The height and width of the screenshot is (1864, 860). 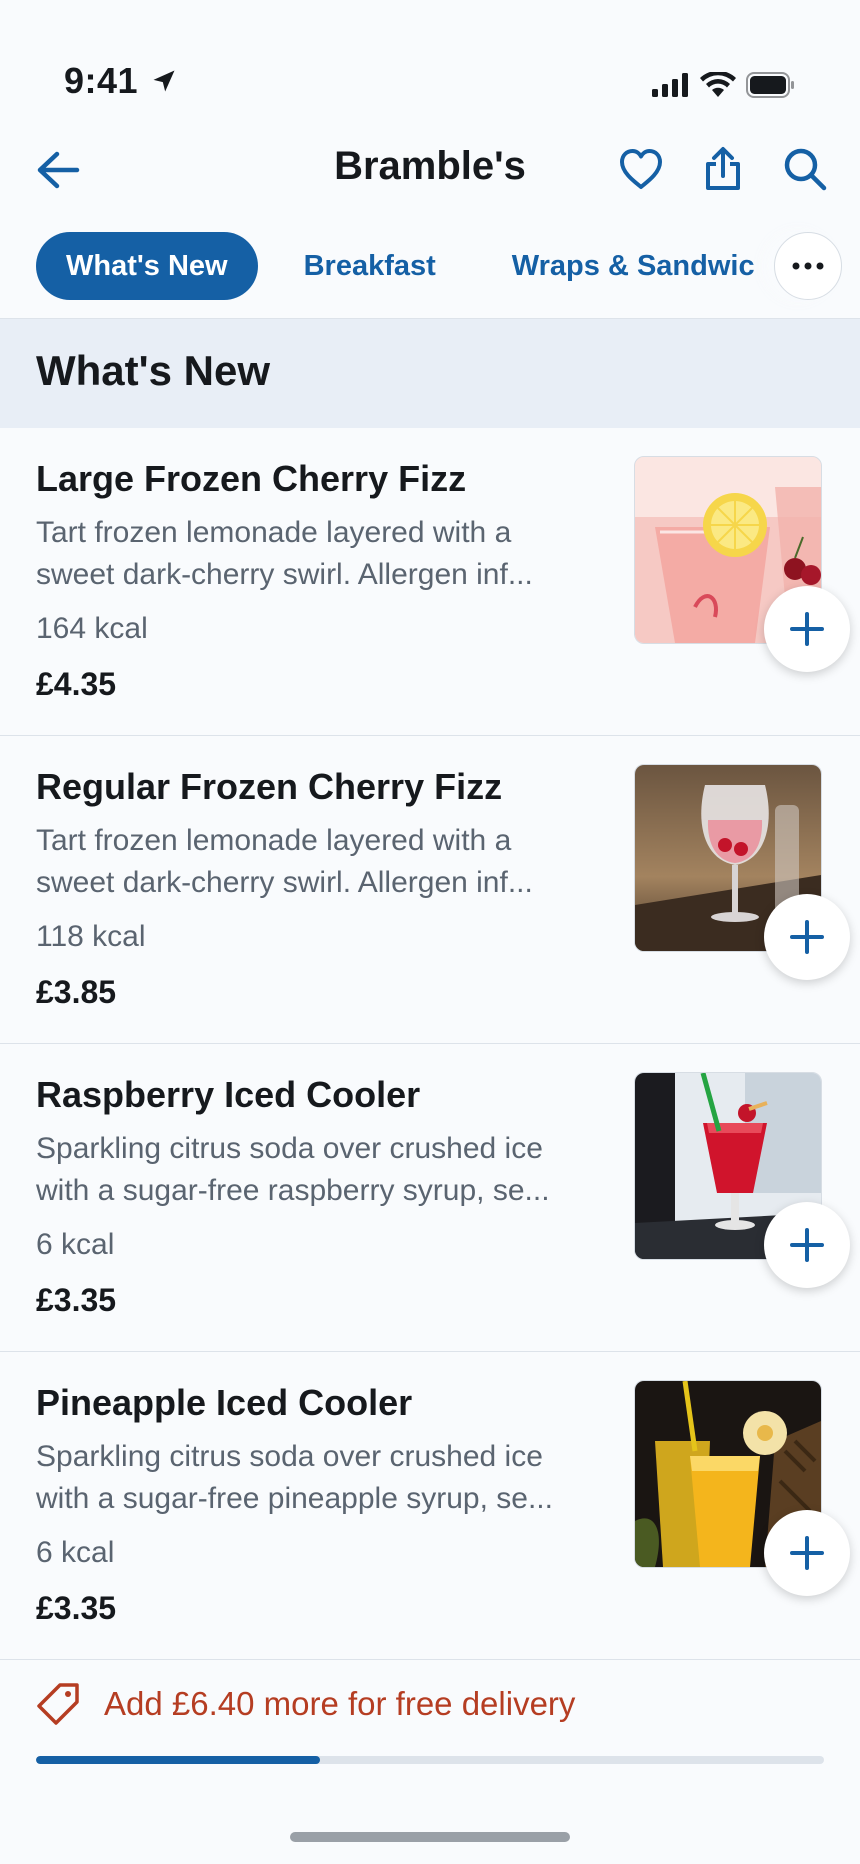 I want to click on share-button, so click(x=723, y=169).